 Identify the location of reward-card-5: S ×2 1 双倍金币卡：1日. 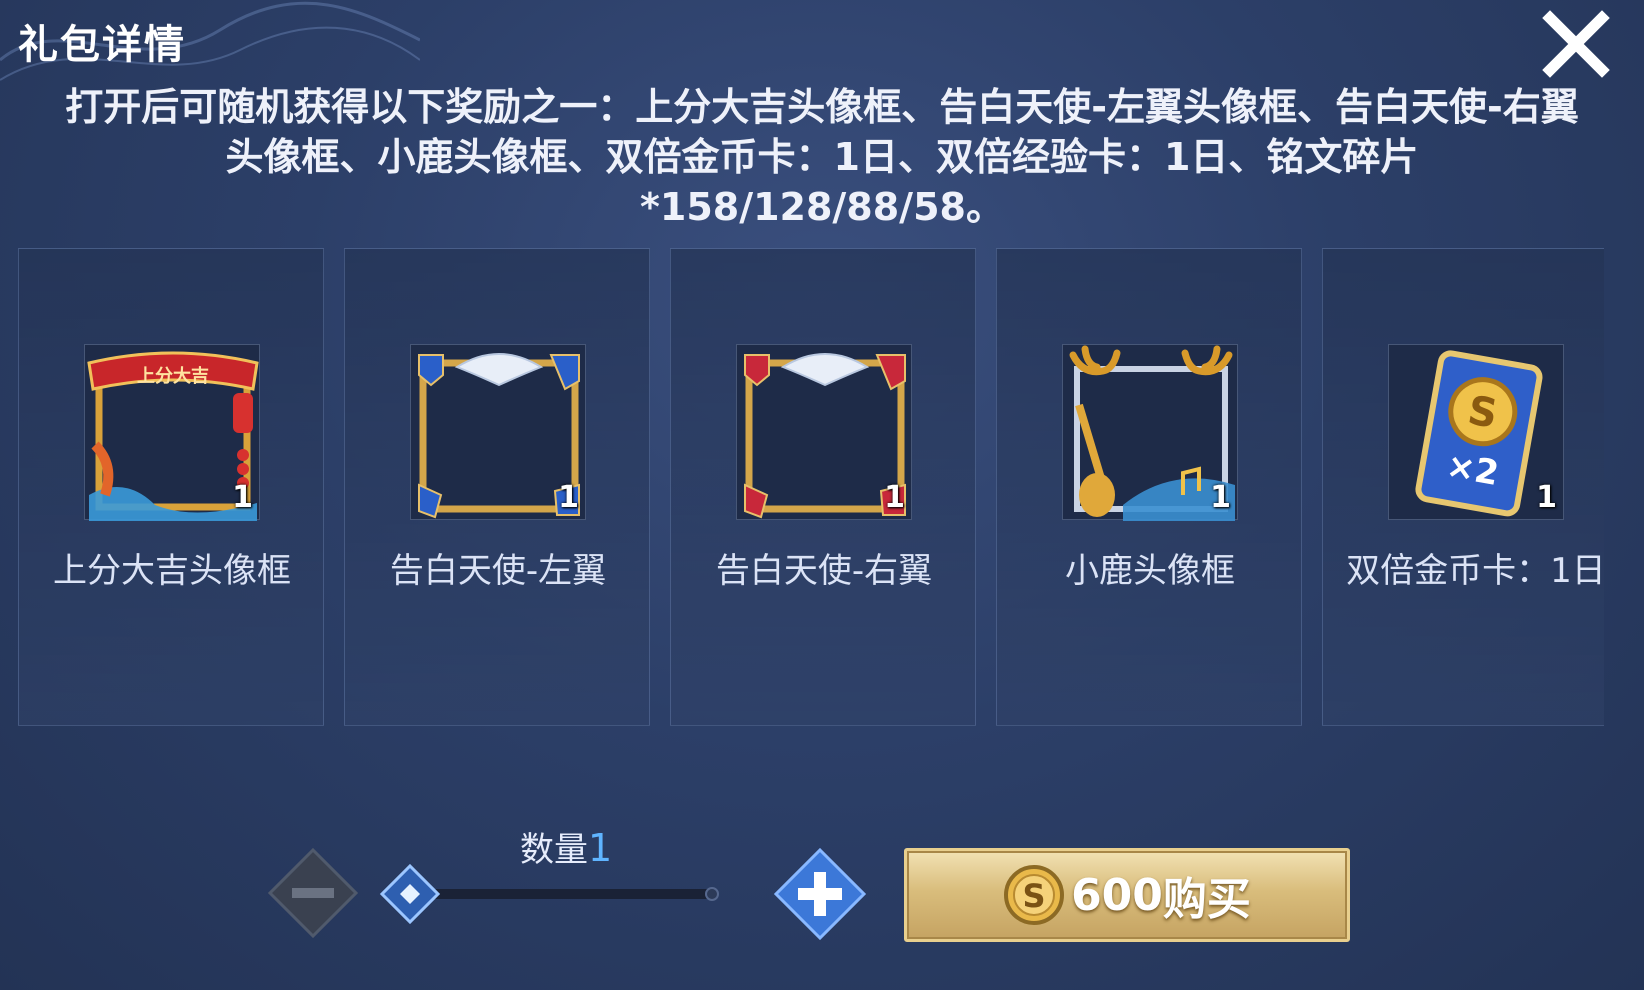
(1463, 487).